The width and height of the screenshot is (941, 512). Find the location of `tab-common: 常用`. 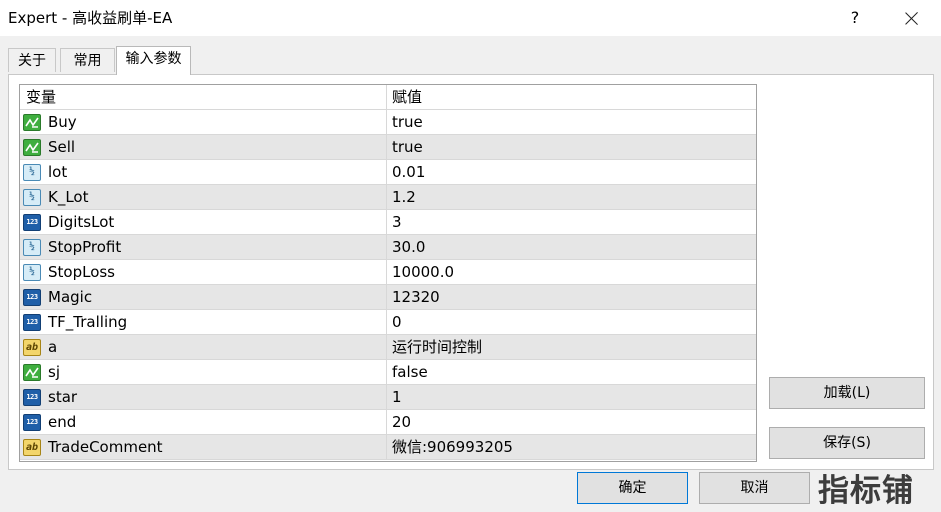

tab-common: 常用 is located at coordinates (87, 60).